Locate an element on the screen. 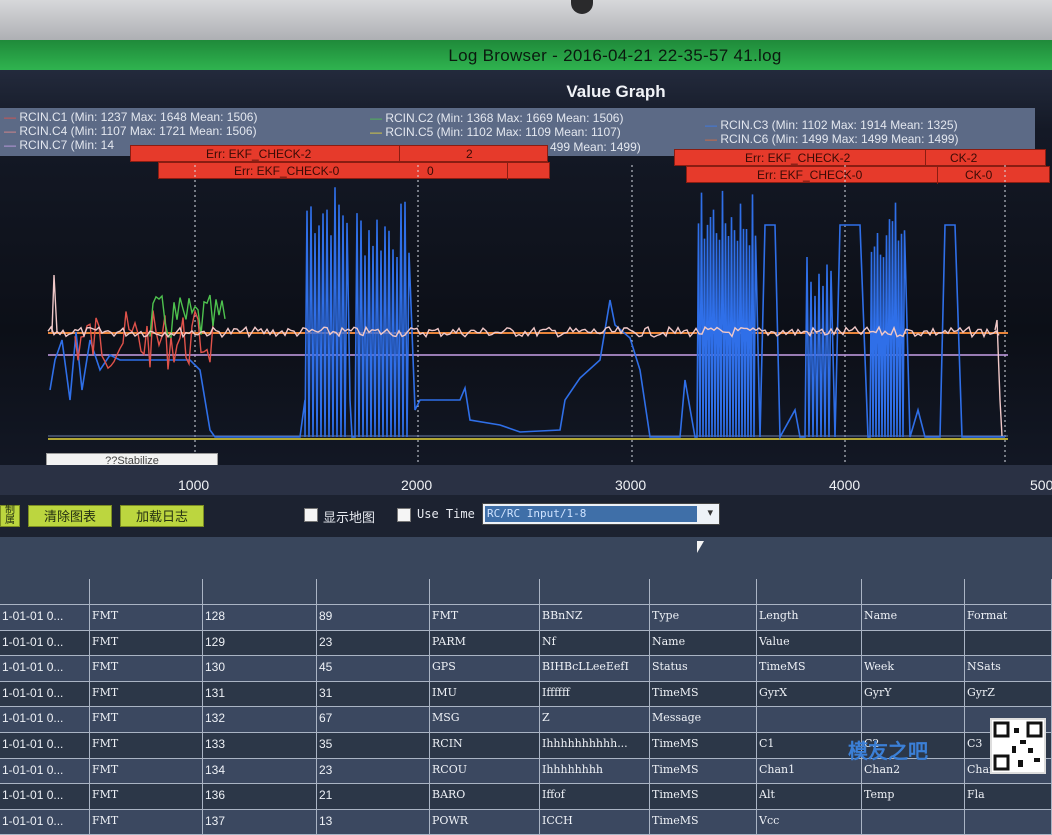 The height and width of the screenshot is (835, 1052). table-cell: 35 is located at coordinates (373, 746).